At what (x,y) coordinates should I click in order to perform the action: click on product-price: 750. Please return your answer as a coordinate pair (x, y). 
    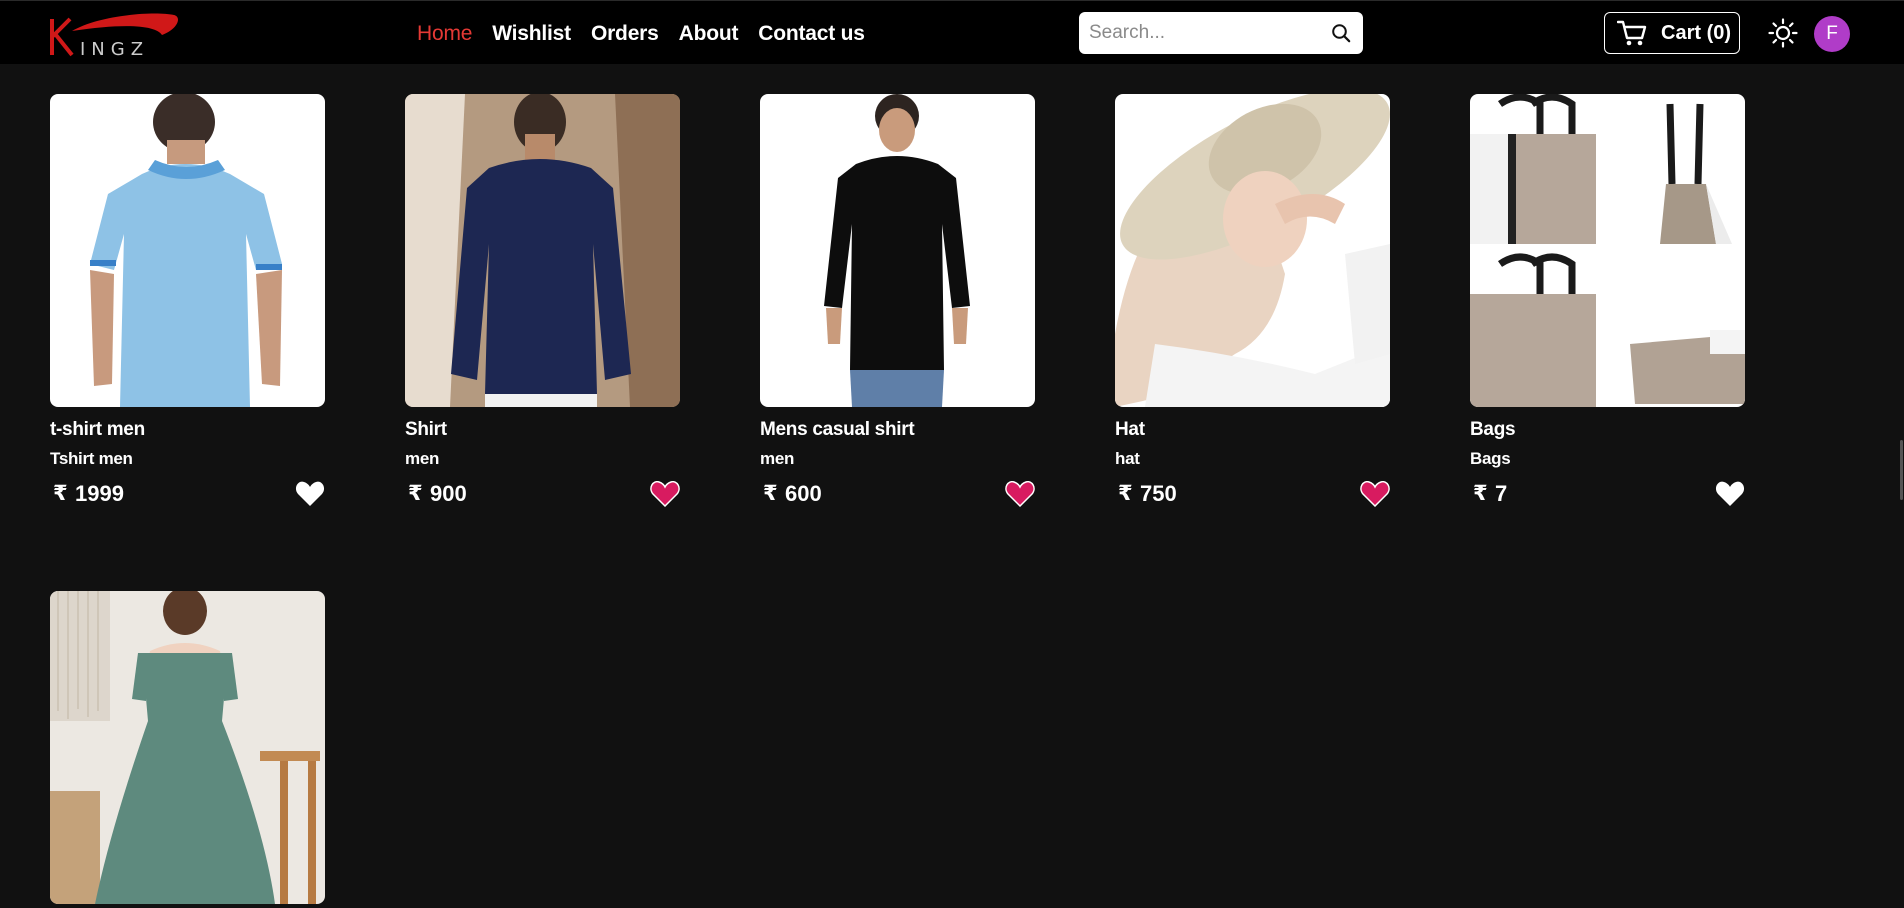
    Looking at the image, I should click on (1158, 493).